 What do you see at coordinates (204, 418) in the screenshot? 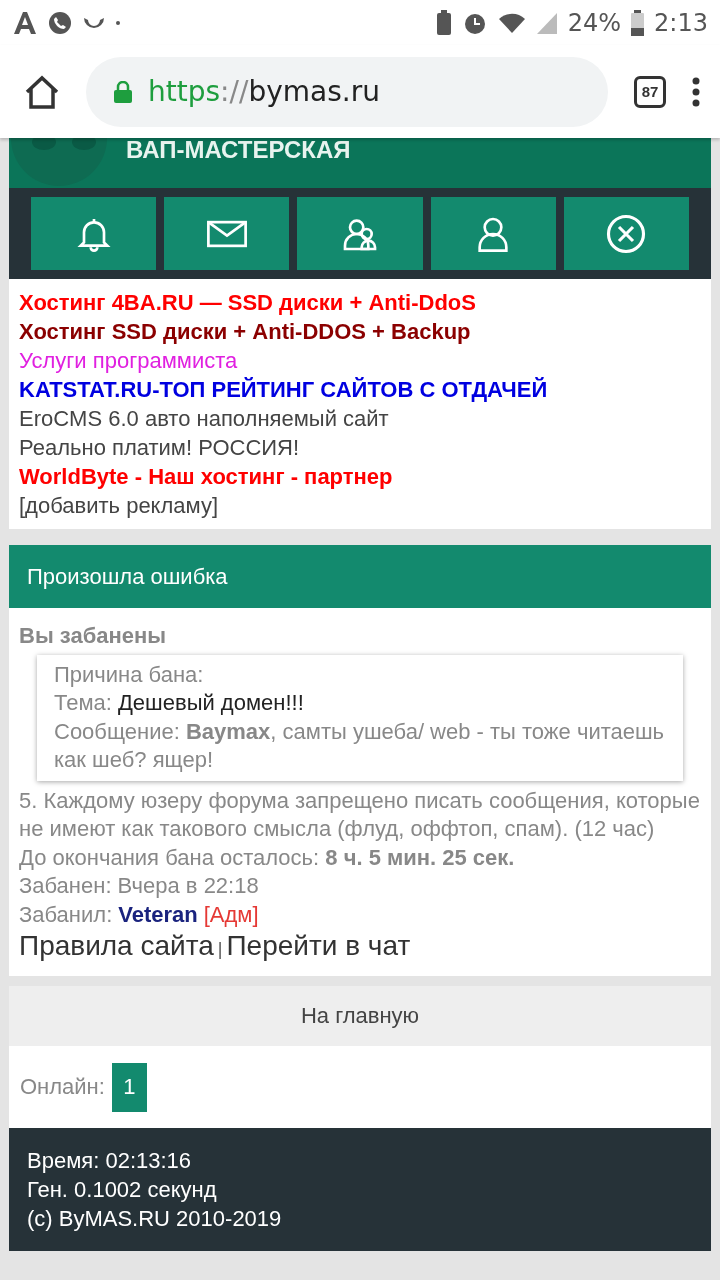
I see `ad-link: EroCMS 6.0 авто наполняемый сайт` at bounding box center [204, 418].